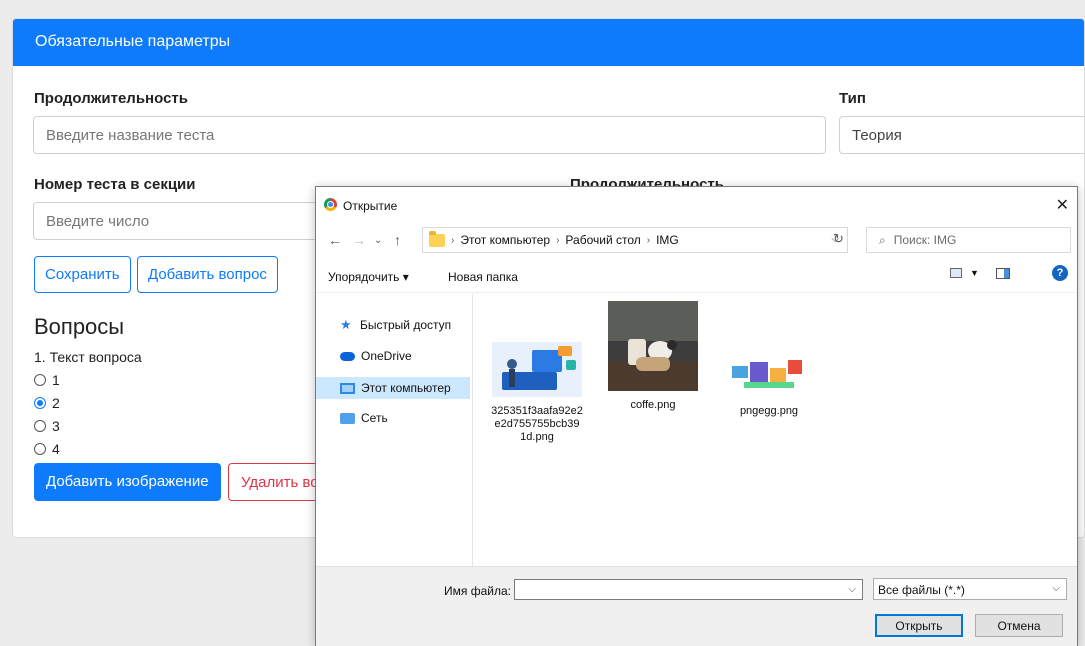 The image size is (1085, 646). I want to click on address-bar: › Этот компьютер › Рабочий стол › IMG ⌵, so click(635, 240).